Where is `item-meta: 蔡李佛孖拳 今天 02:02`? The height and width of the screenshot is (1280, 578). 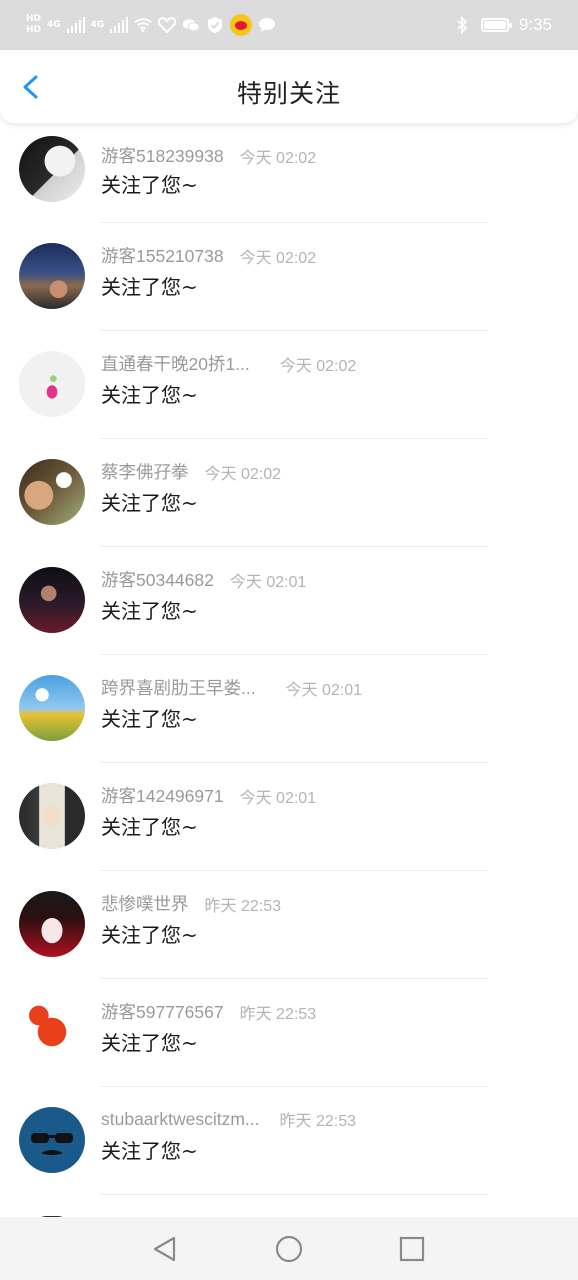 item-meta: 蔡李佛孖拳 今天 02:02 is located at coordinates (191, 471).